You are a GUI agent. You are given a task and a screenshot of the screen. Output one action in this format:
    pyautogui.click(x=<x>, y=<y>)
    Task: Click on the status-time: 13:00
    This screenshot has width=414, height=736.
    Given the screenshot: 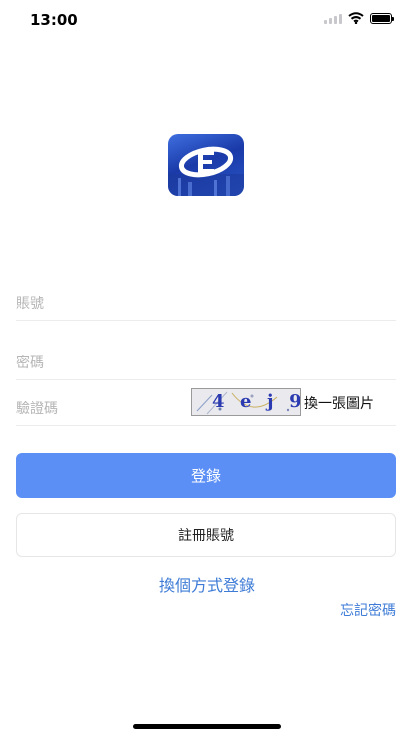 What is the action you would take?
    pyautogui.click(x=54, y=20)
    